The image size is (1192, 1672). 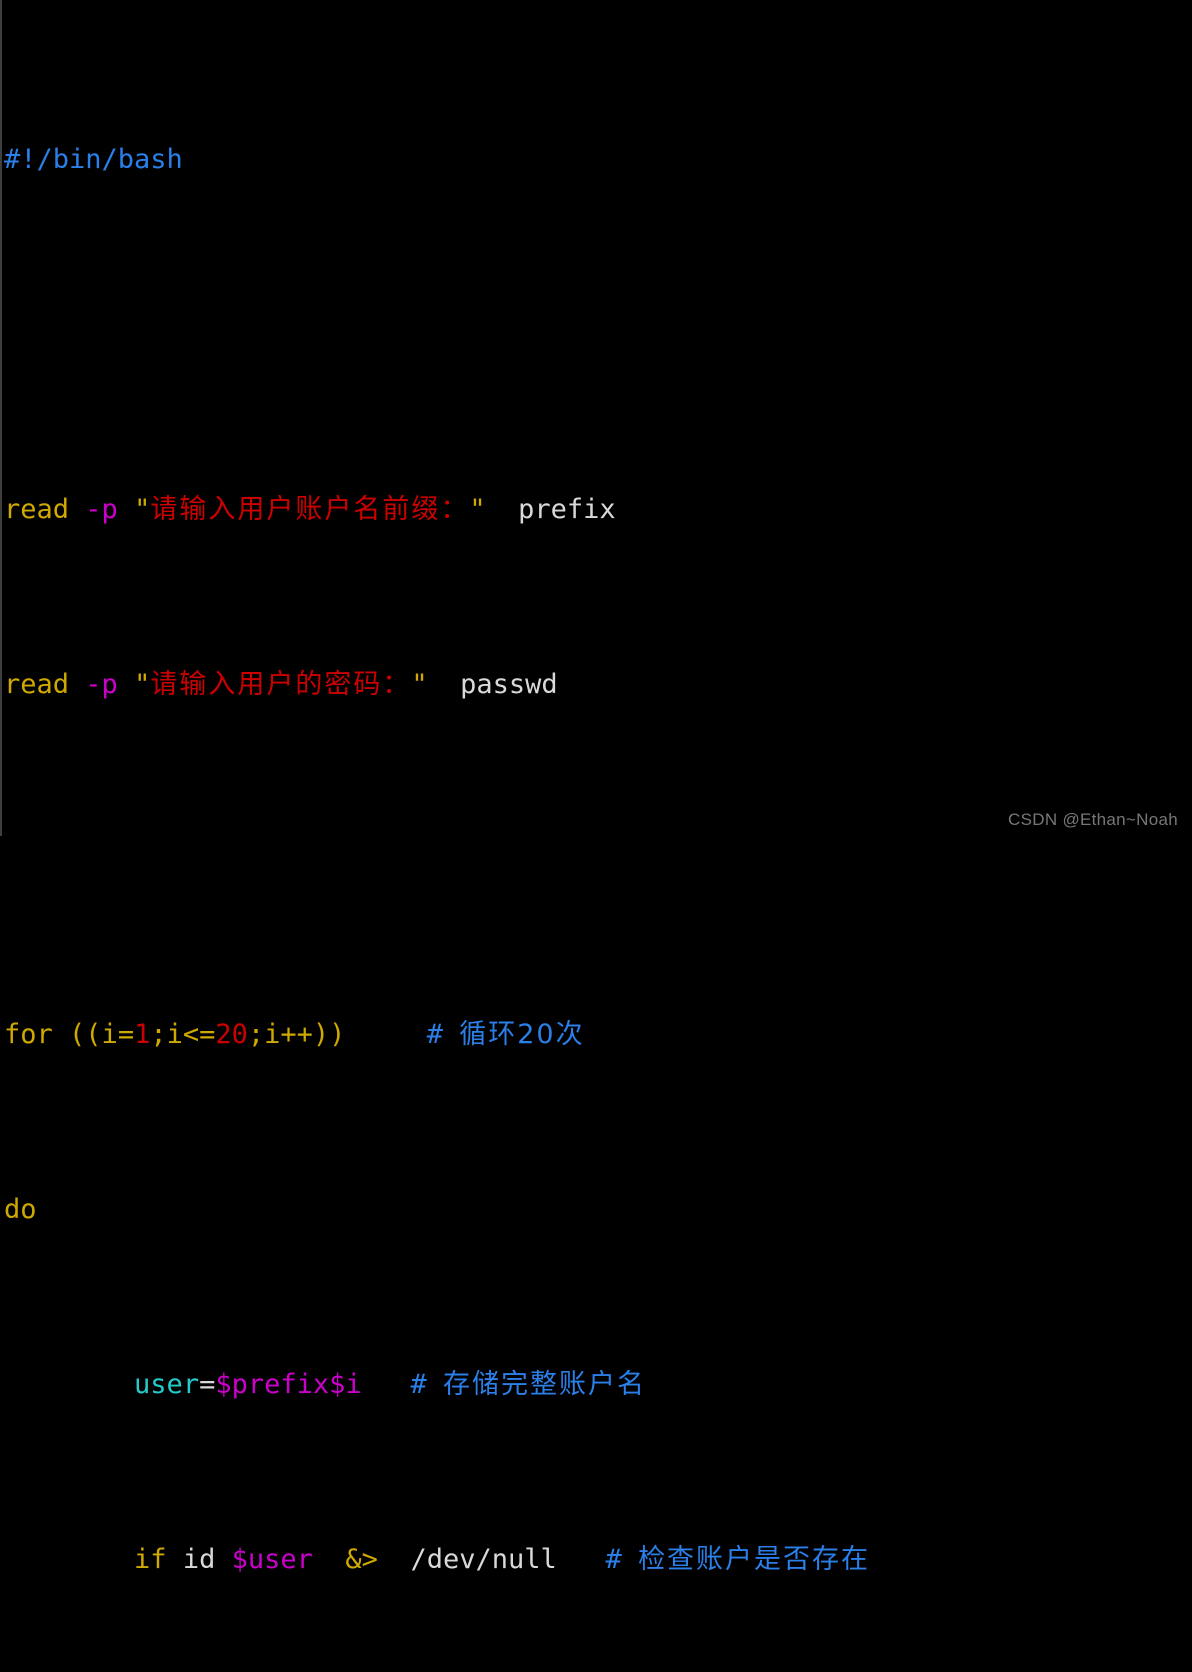 I want to click on comment-check-exists: 检查账户是否存在, so click(x=754, y=1559).